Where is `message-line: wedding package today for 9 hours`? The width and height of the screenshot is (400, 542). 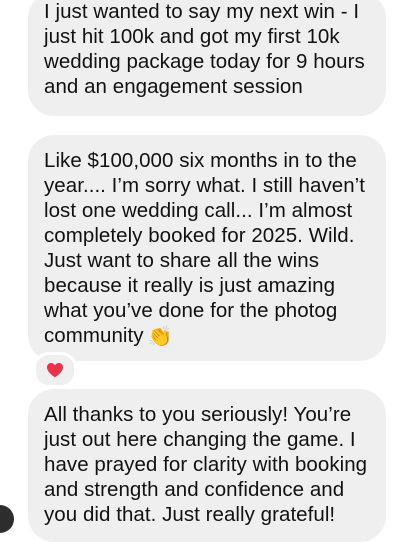
message-line: wedding package today for 9 hours is located at coordinates (204, 61).